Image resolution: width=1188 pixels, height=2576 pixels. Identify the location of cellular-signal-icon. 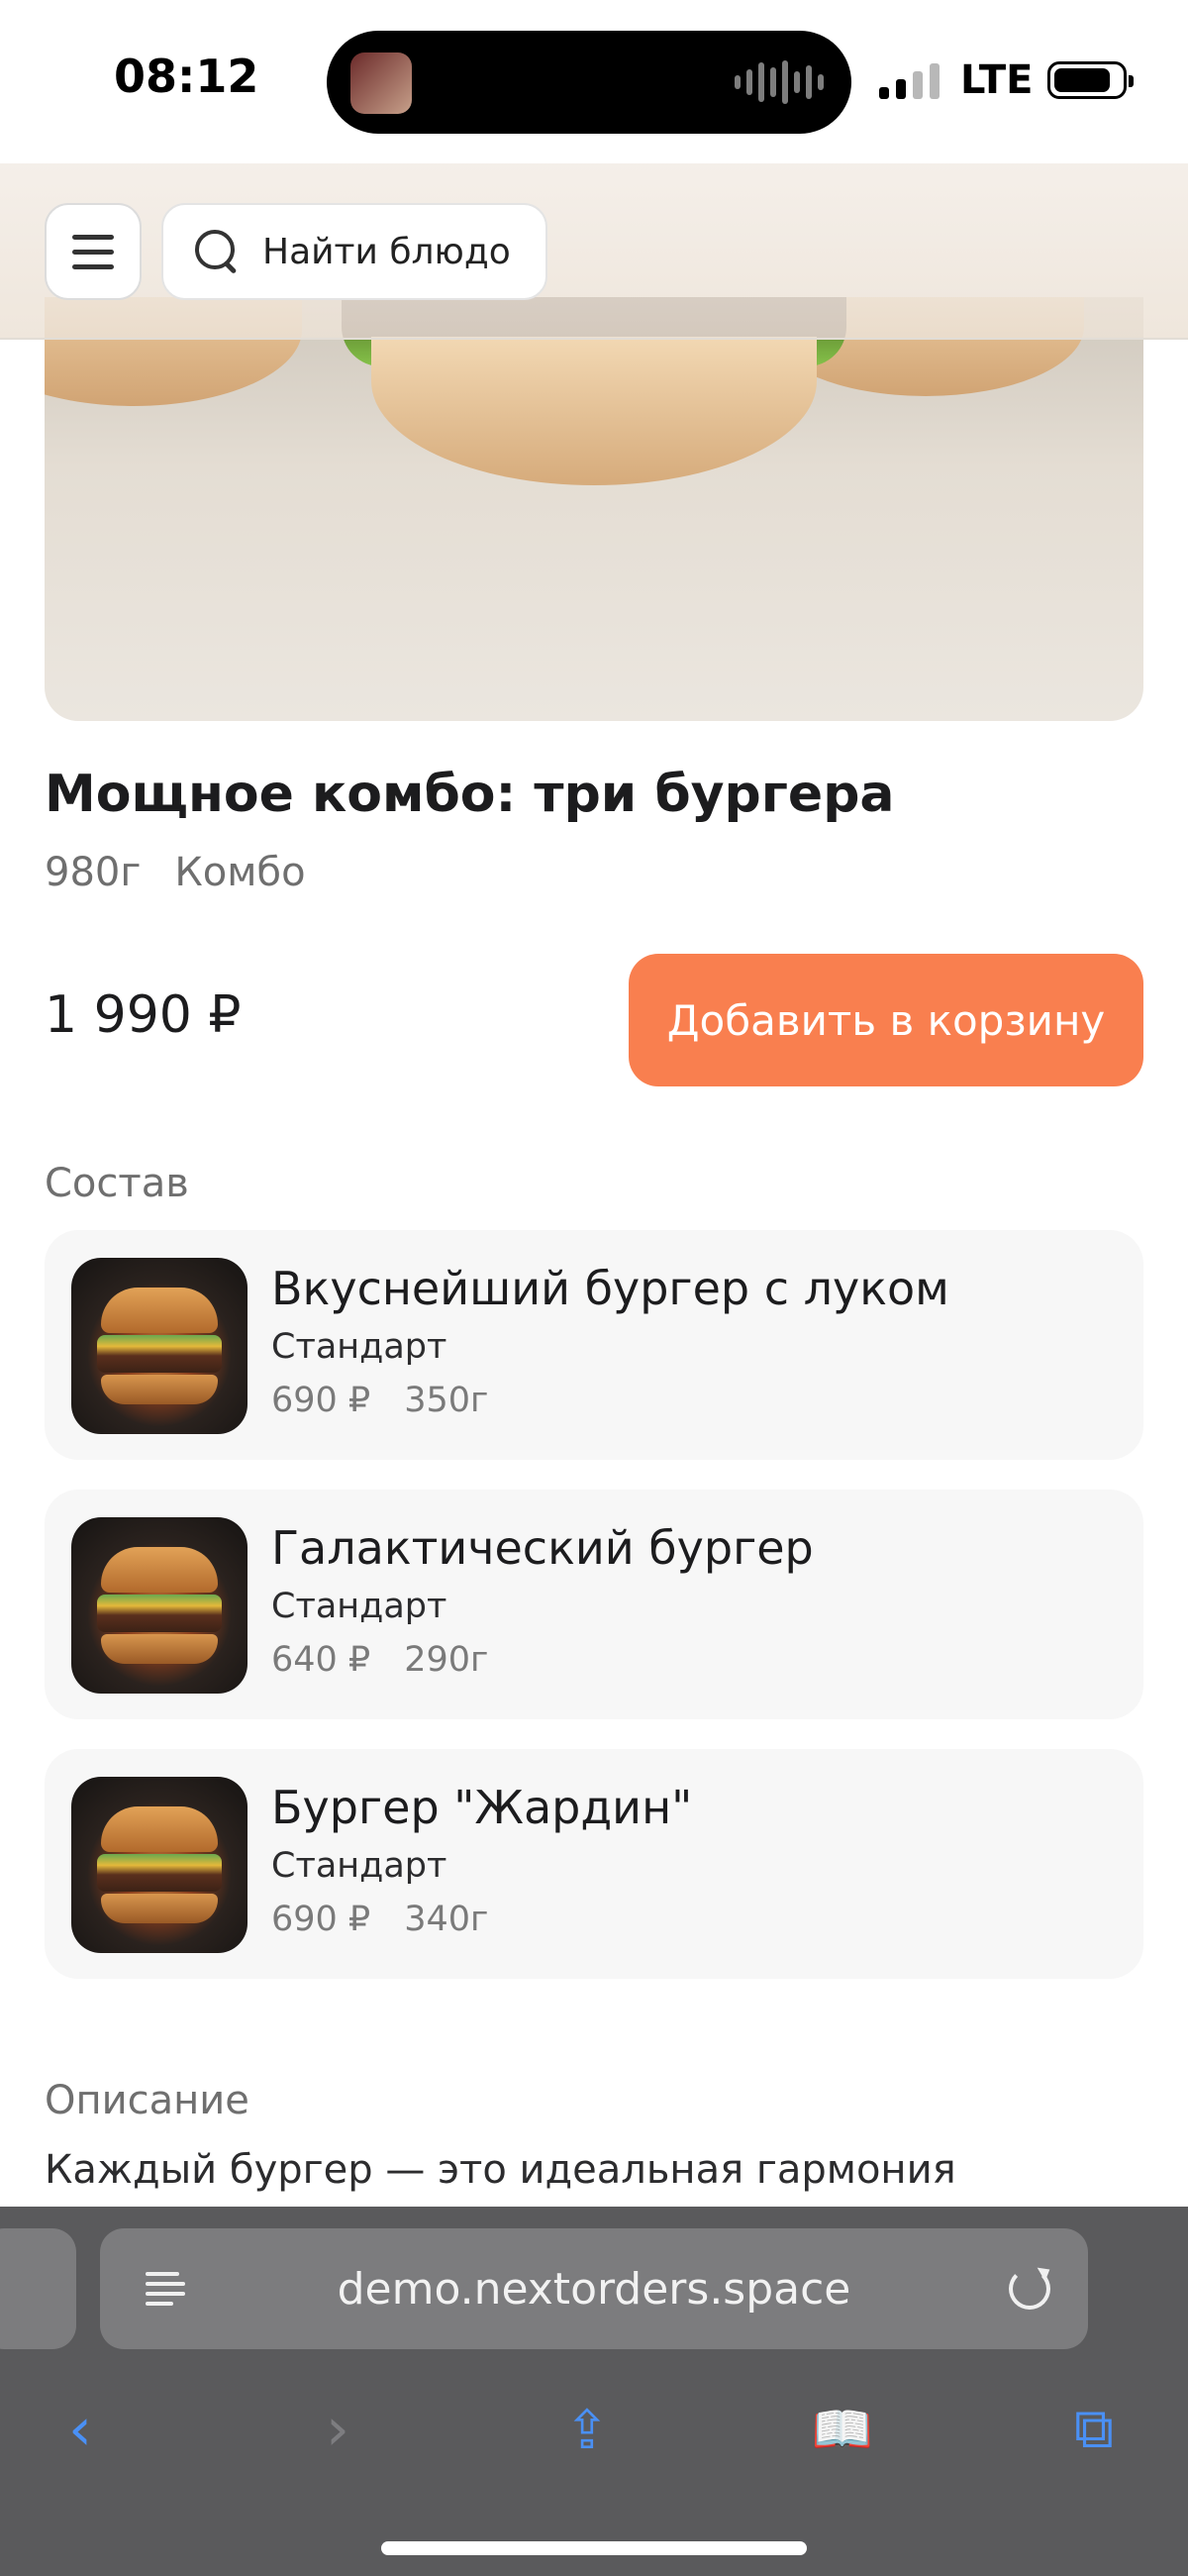
(909, 80).